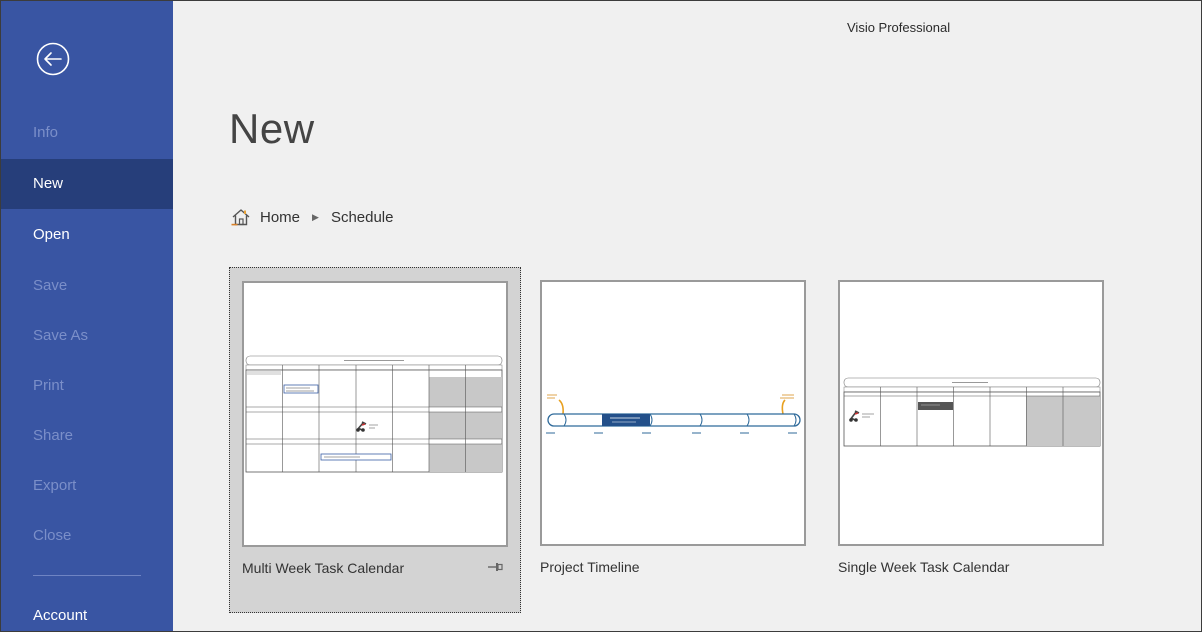 The height and width of the screenshot is (632, 1202). Describe the element at coordinates (87, 536) in the screenshot. I see `sidebar-item-close: Close` at that location.